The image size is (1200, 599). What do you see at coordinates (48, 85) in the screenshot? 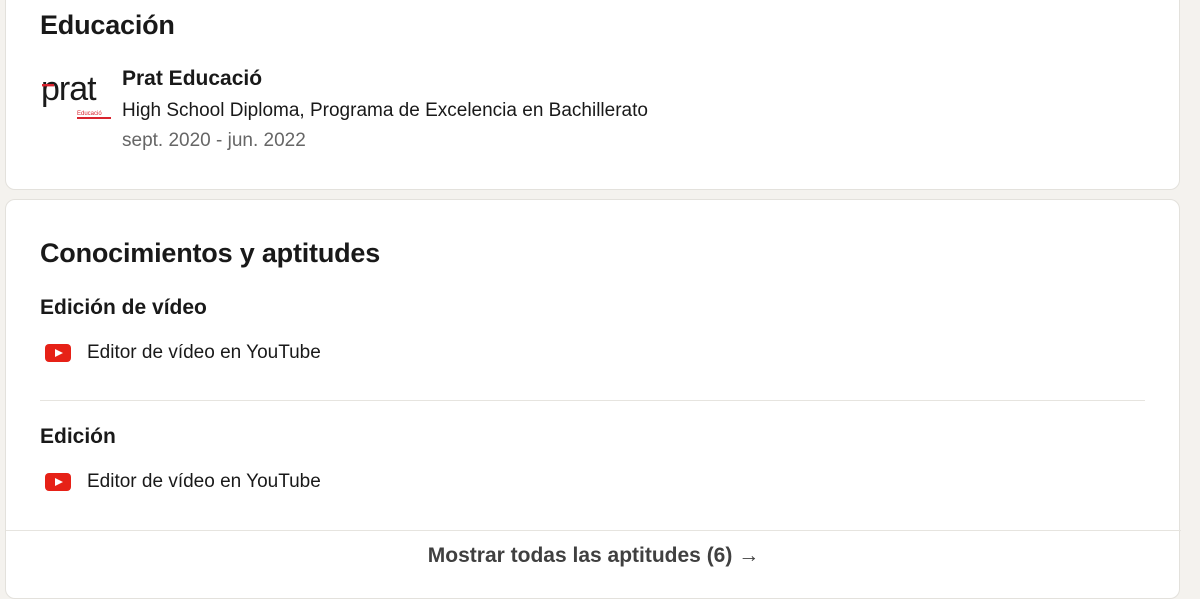
I see `logo-accent-bar` at bounding box center [48, 85].